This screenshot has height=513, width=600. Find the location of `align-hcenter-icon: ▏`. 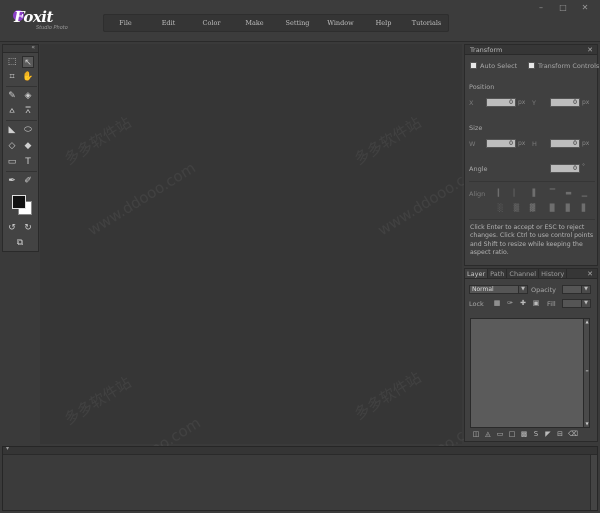

align-hcenter-icon: ▏ is located at coordinates (516, 193).